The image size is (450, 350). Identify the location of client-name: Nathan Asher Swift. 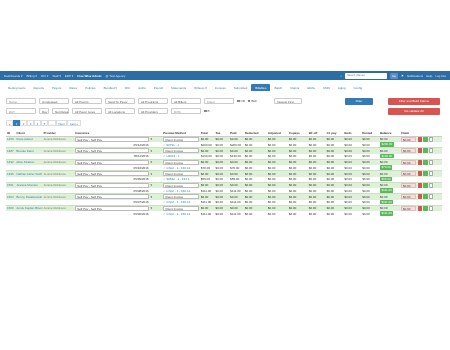
(29, 174).